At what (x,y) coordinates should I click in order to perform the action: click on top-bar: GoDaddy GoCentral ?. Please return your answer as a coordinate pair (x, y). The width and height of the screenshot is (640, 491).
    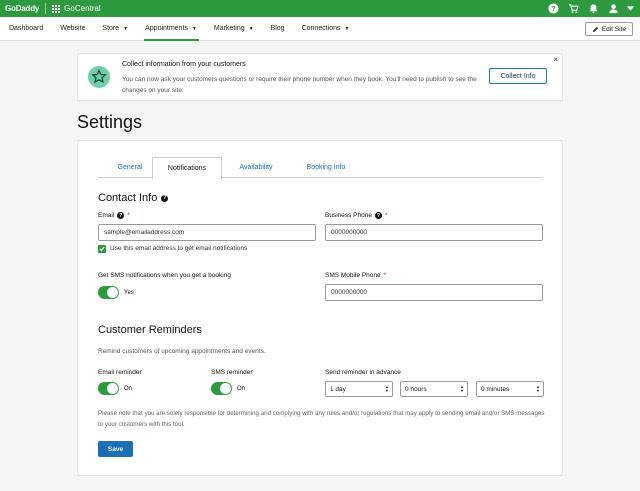
    Looking at the image, I should click on (320, 8).